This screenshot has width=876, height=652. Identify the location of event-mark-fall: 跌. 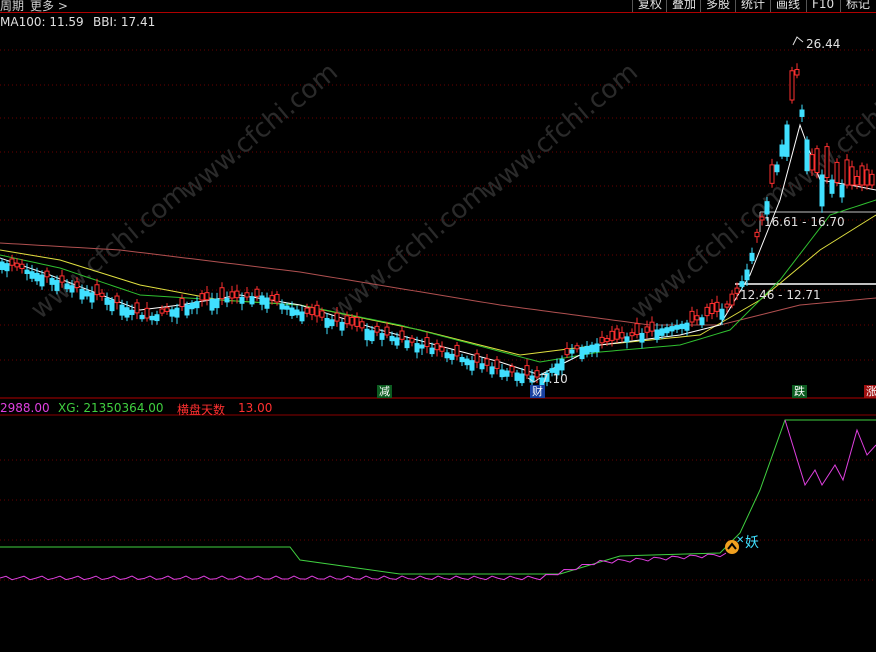
(799, 391).